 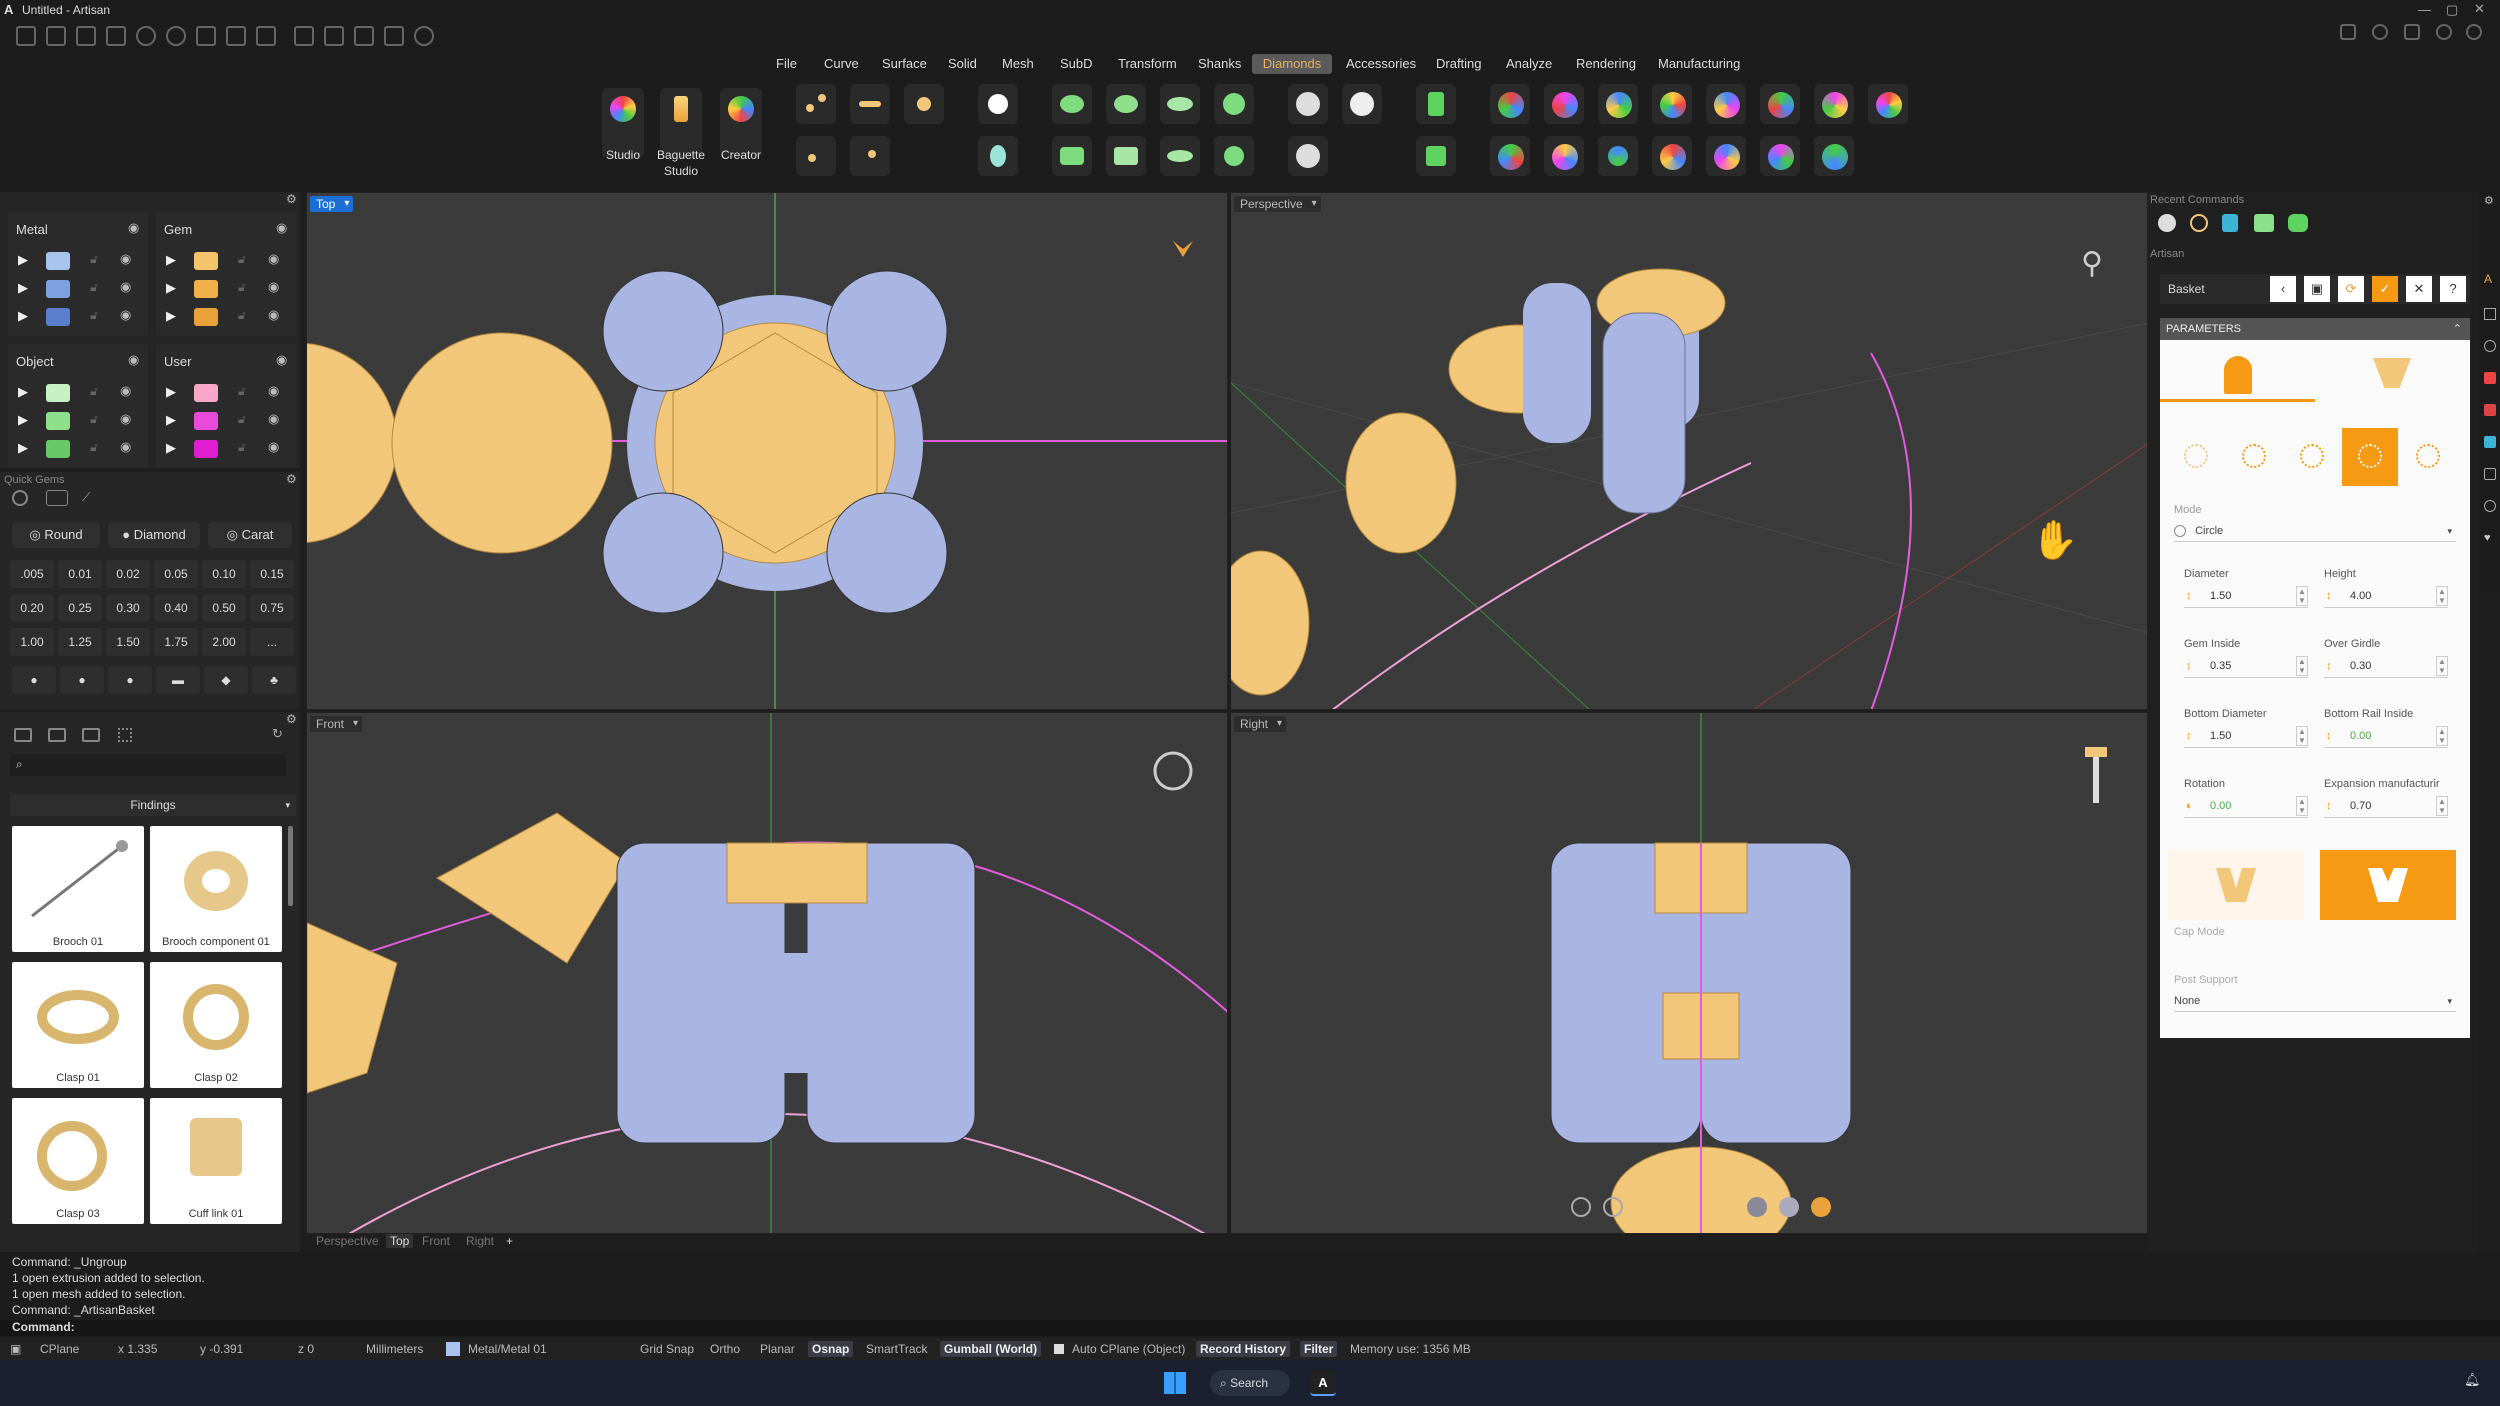 I want to click on side-library-icon, so click(x=2490, y=442).